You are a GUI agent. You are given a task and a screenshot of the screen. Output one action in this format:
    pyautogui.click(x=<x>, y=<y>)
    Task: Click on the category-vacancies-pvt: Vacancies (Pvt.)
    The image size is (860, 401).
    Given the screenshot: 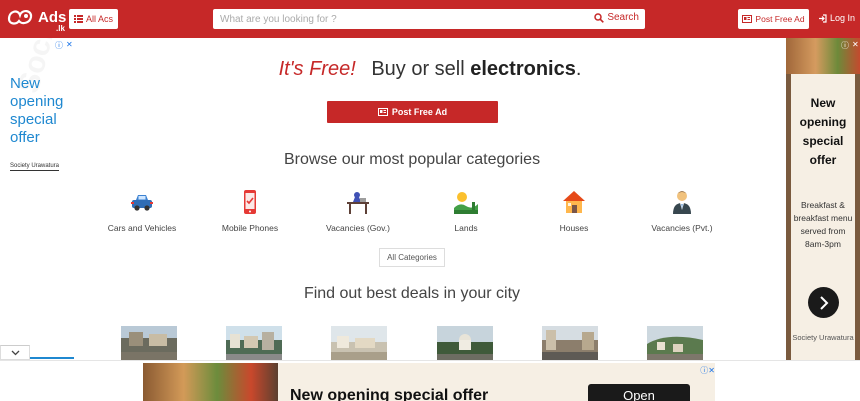 What is the action you would take?
    pyautogui.click(x=682, y=210)
    